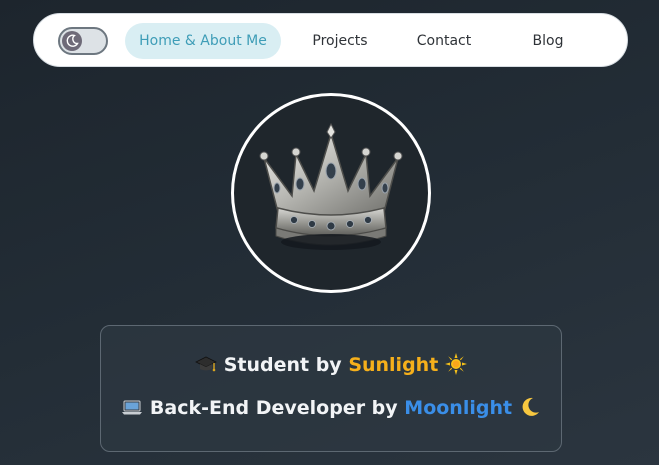  I want to click on bio-line1-highlight: Sunlight, so click(393, 365).